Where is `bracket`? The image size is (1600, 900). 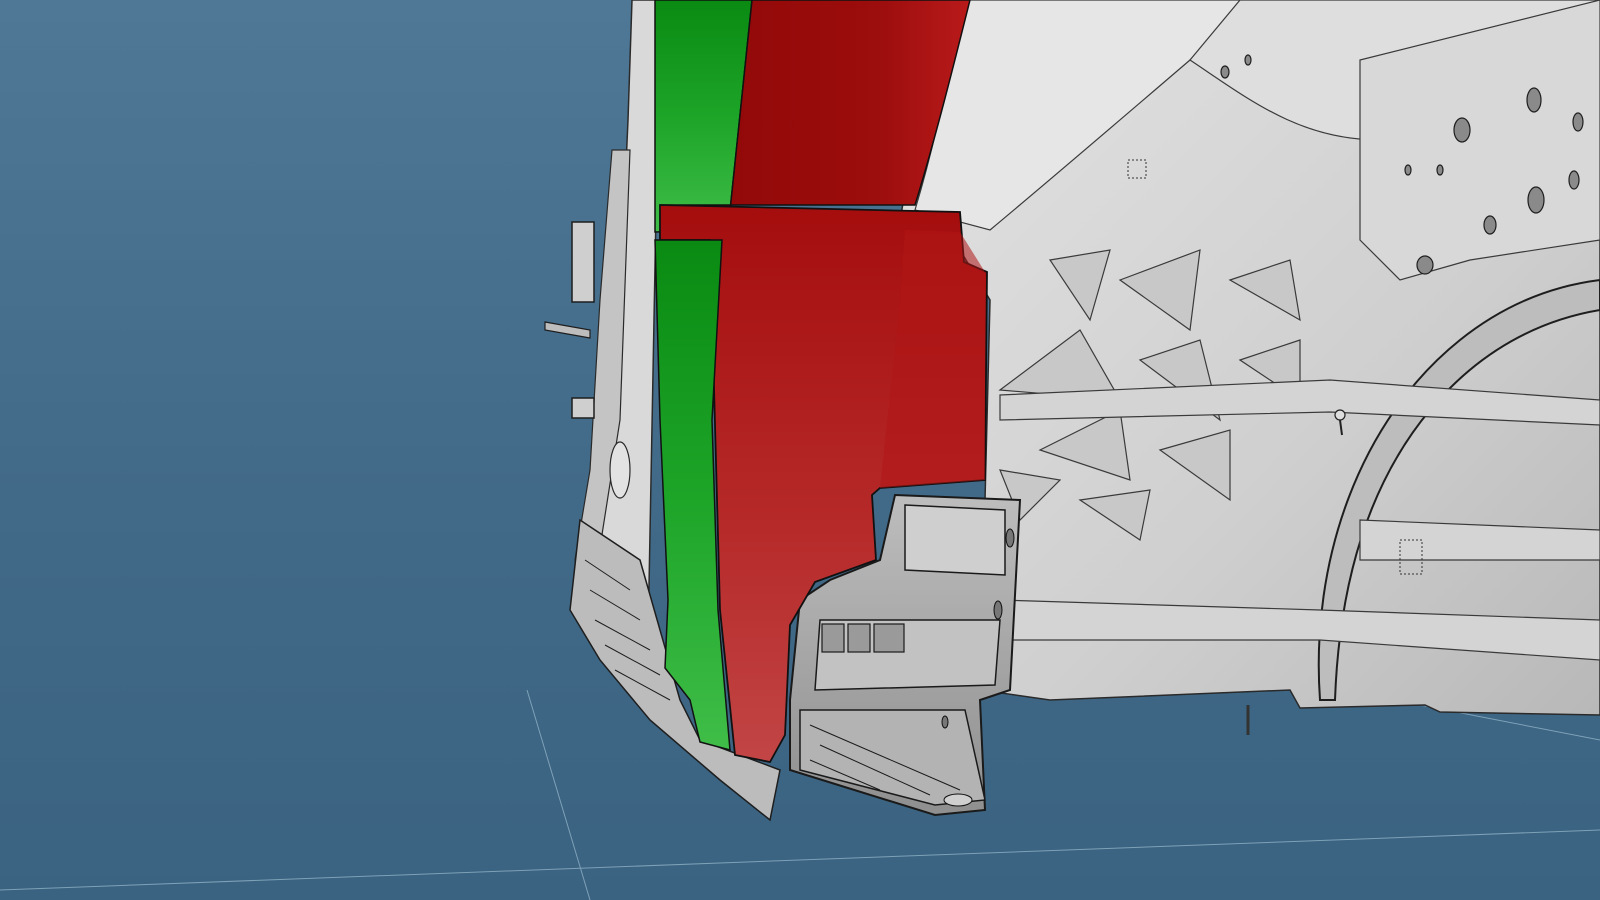 bracket is located at coordinates (583, 262).